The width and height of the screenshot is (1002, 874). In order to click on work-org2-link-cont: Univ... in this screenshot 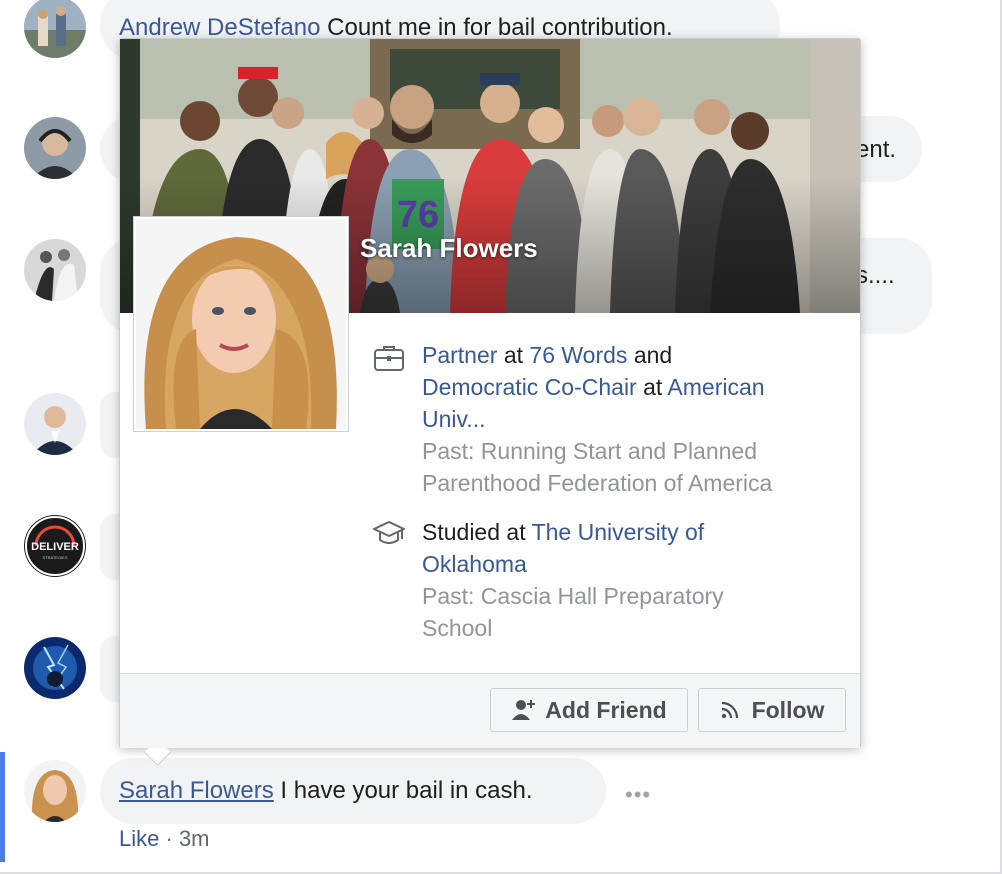, I will do `click(632, 419)`.